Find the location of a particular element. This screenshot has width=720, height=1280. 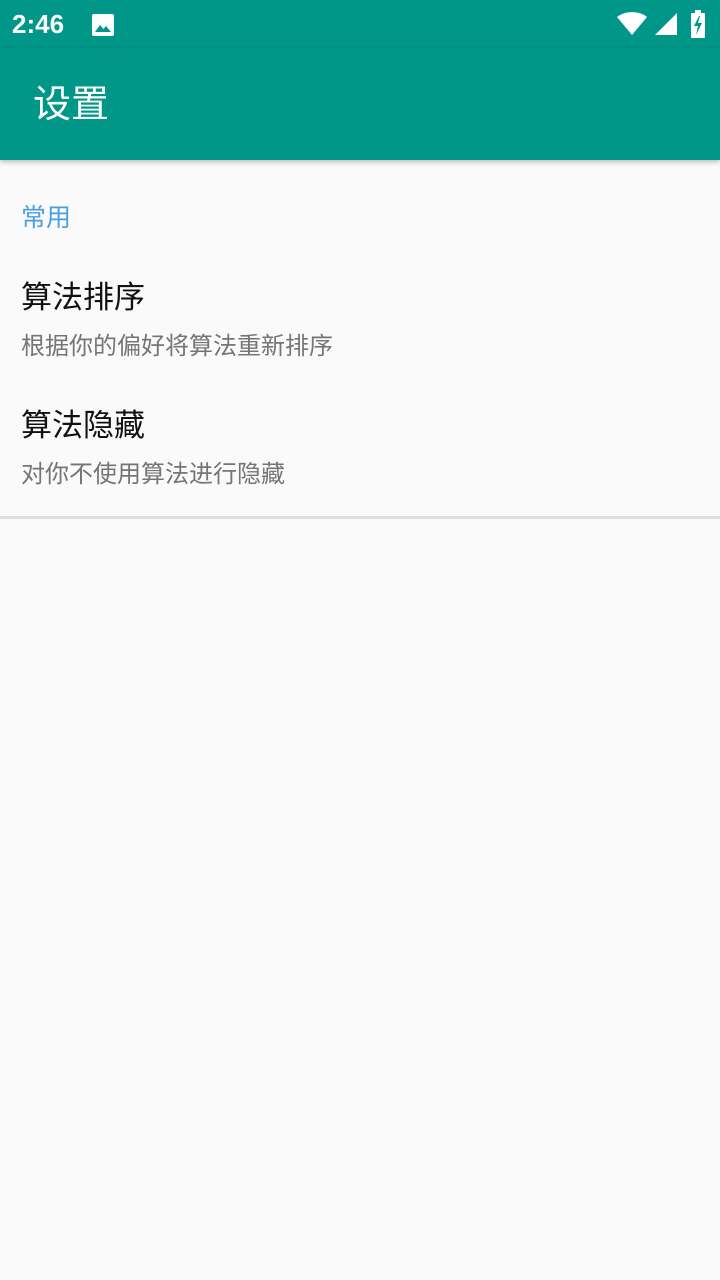

pref-summary: 根据你的偏好将算法重新排序 is located at coordinates (177, 346).